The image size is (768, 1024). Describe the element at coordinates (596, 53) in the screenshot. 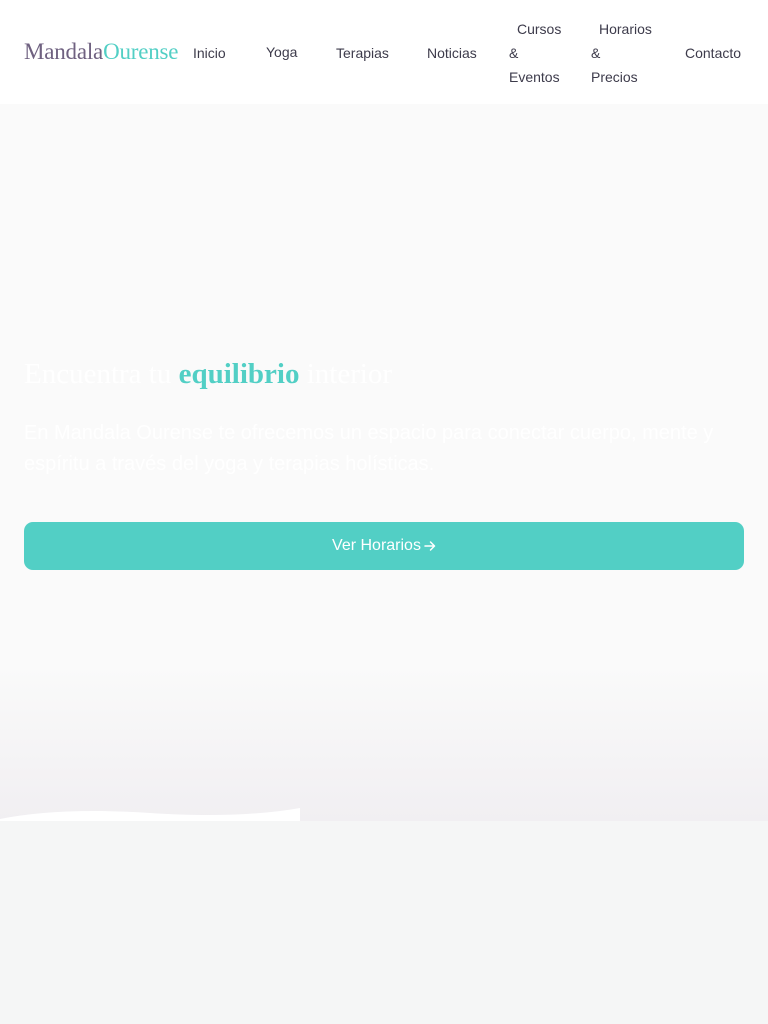

I see `nav-item-horarios-precios-line-2: &` at that location.